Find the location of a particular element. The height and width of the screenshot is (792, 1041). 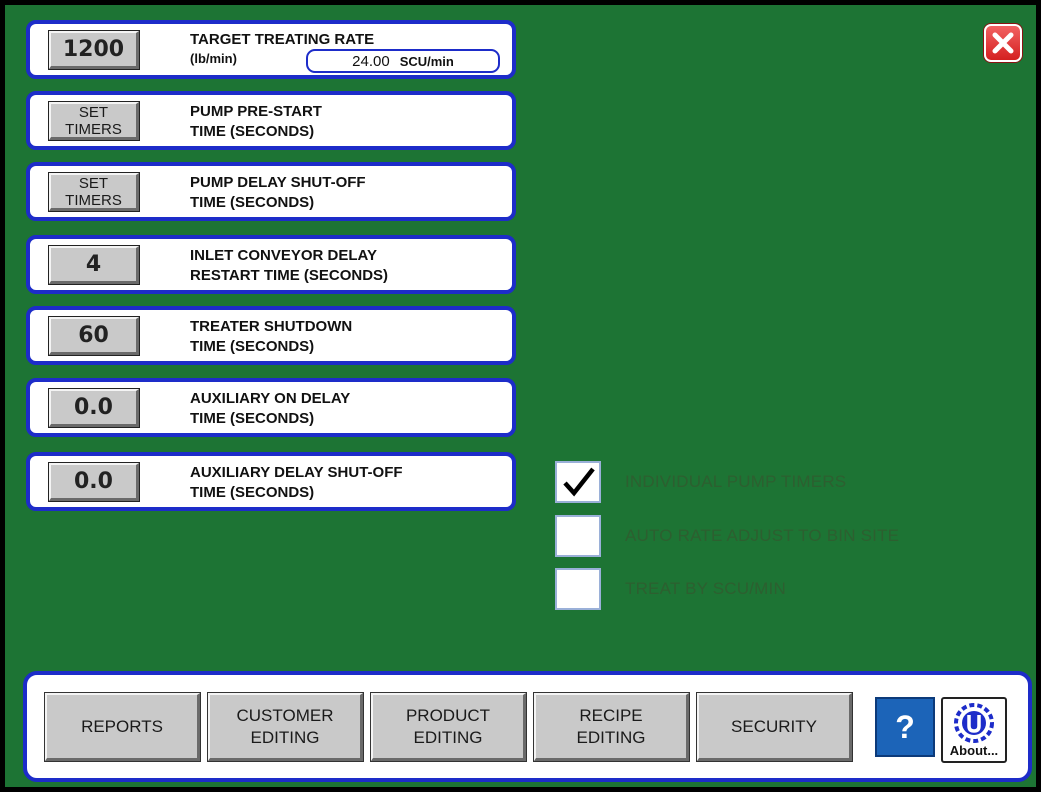

label-line-1: INLET CONVEYOR DELAY is located at coordinates (283, 255).